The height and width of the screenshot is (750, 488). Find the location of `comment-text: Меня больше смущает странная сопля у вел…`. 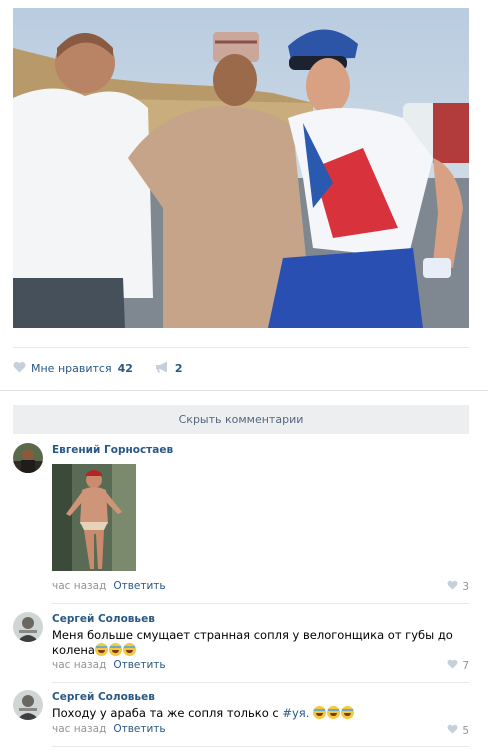

comment-text: Меня больше смущает странная сопля у вел… is located at coordinates (260, 643).